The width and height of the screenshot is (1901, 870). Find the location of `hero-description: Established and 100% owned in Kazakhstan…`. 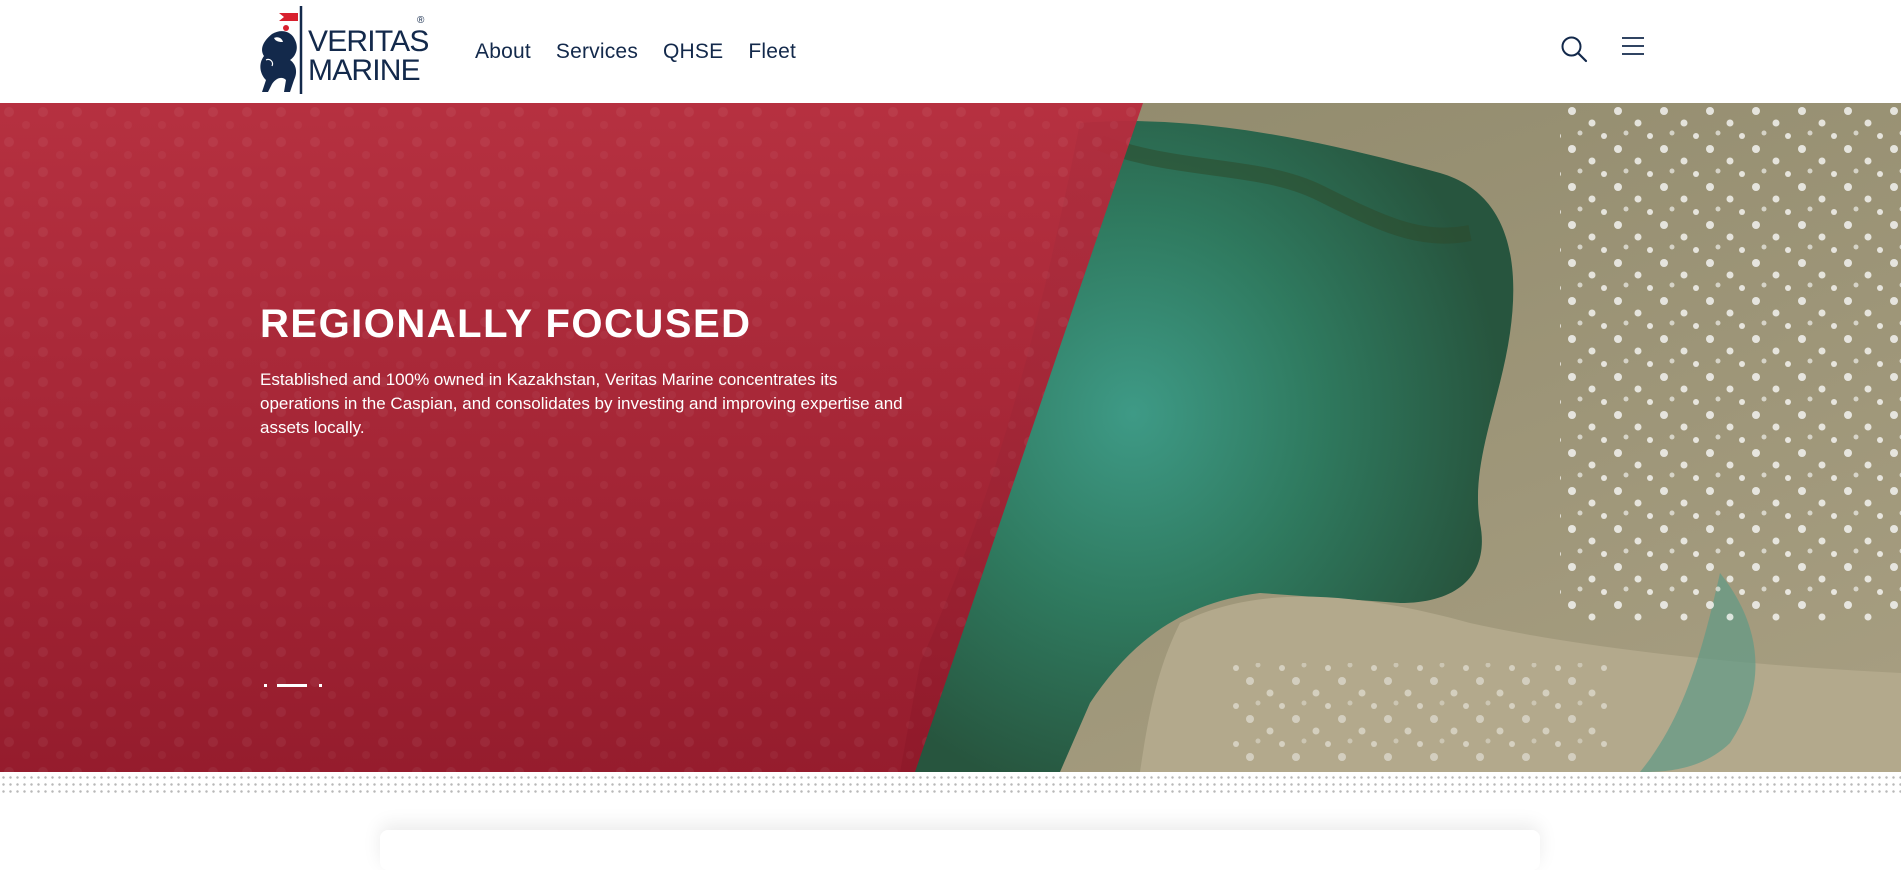

hero-description: Established and 100% owned in Kazakhstan… is located at coordinates (581, 403).